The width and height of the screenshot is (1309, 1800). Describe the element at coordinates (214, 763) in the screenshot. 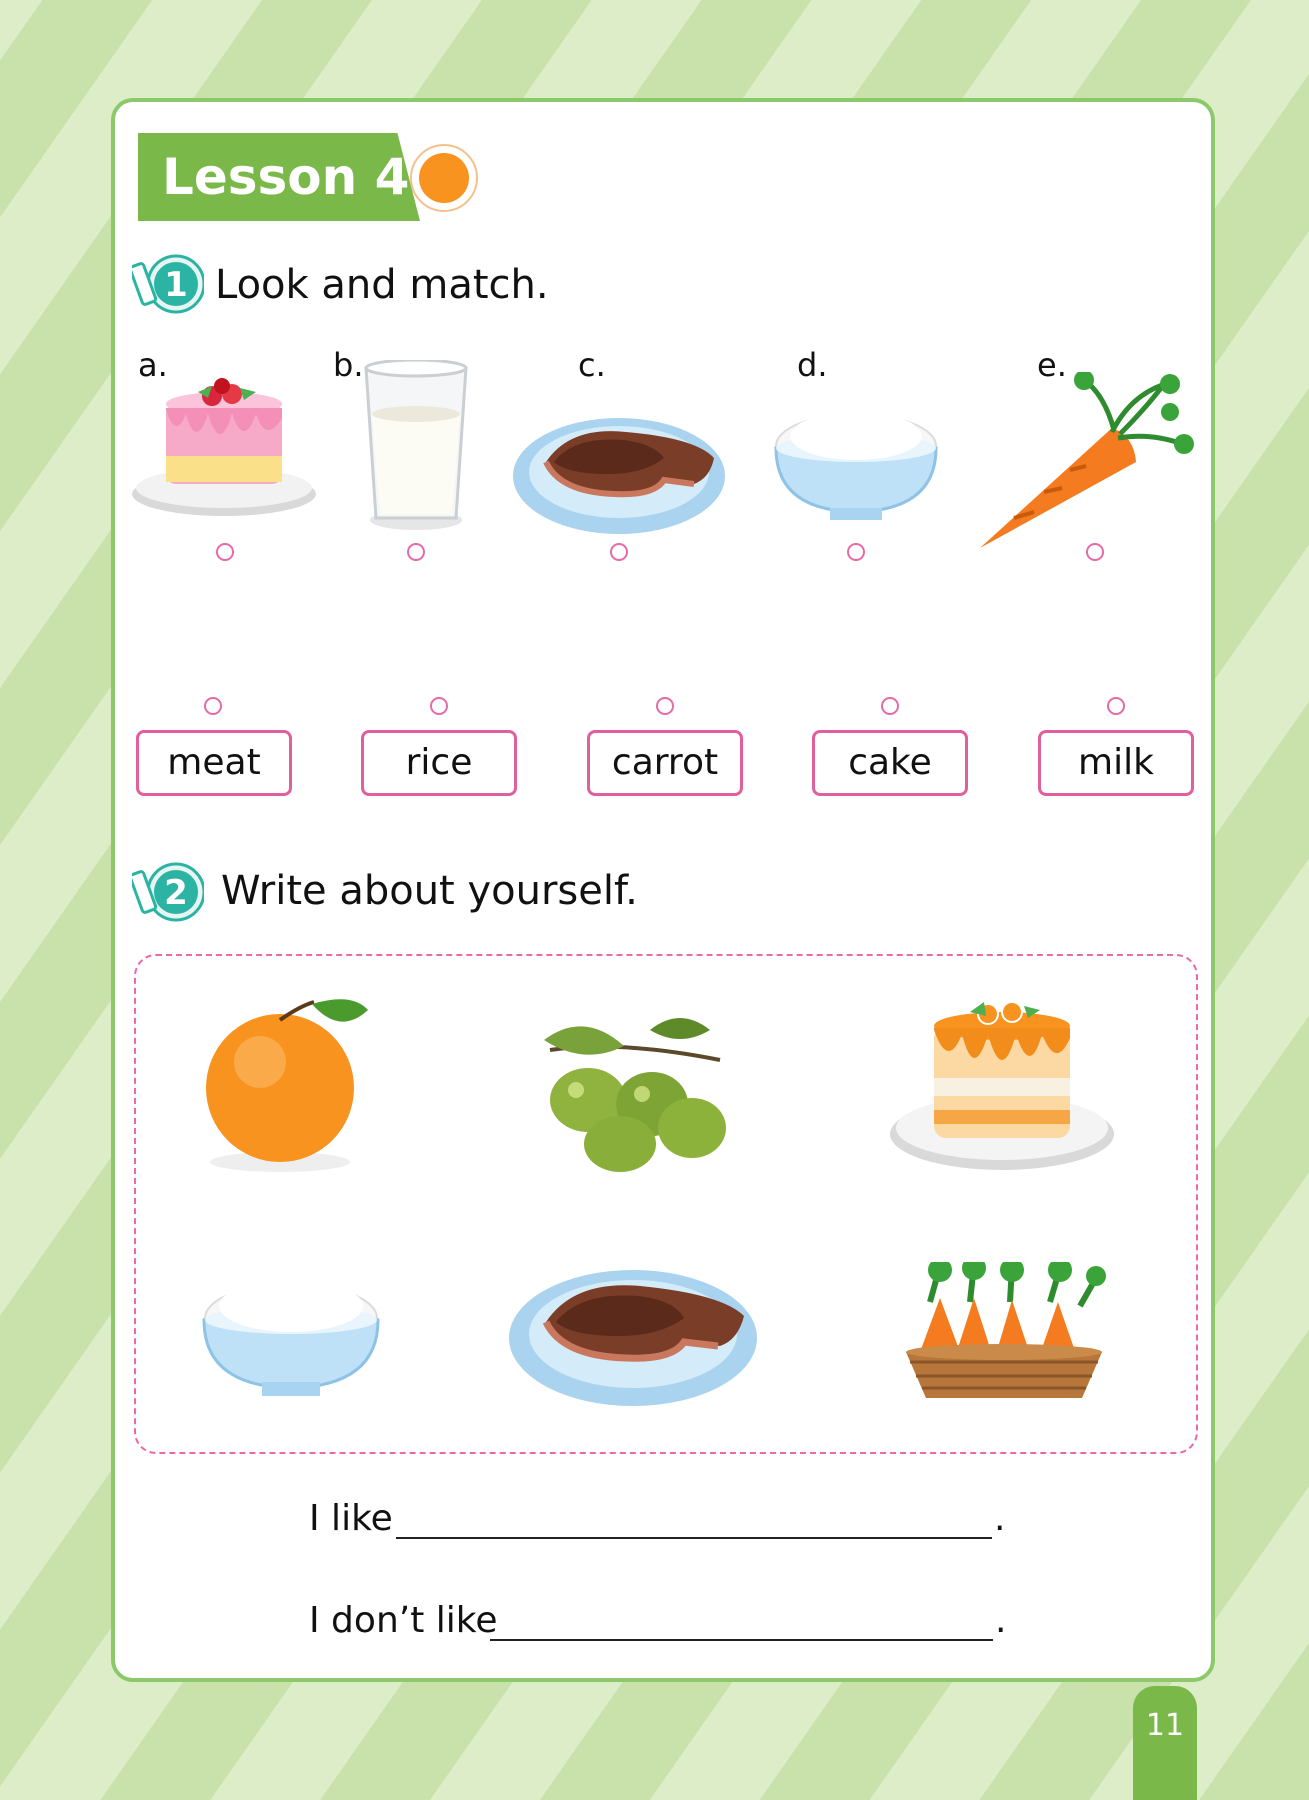

I see `word-box-meat: meat` at that location.